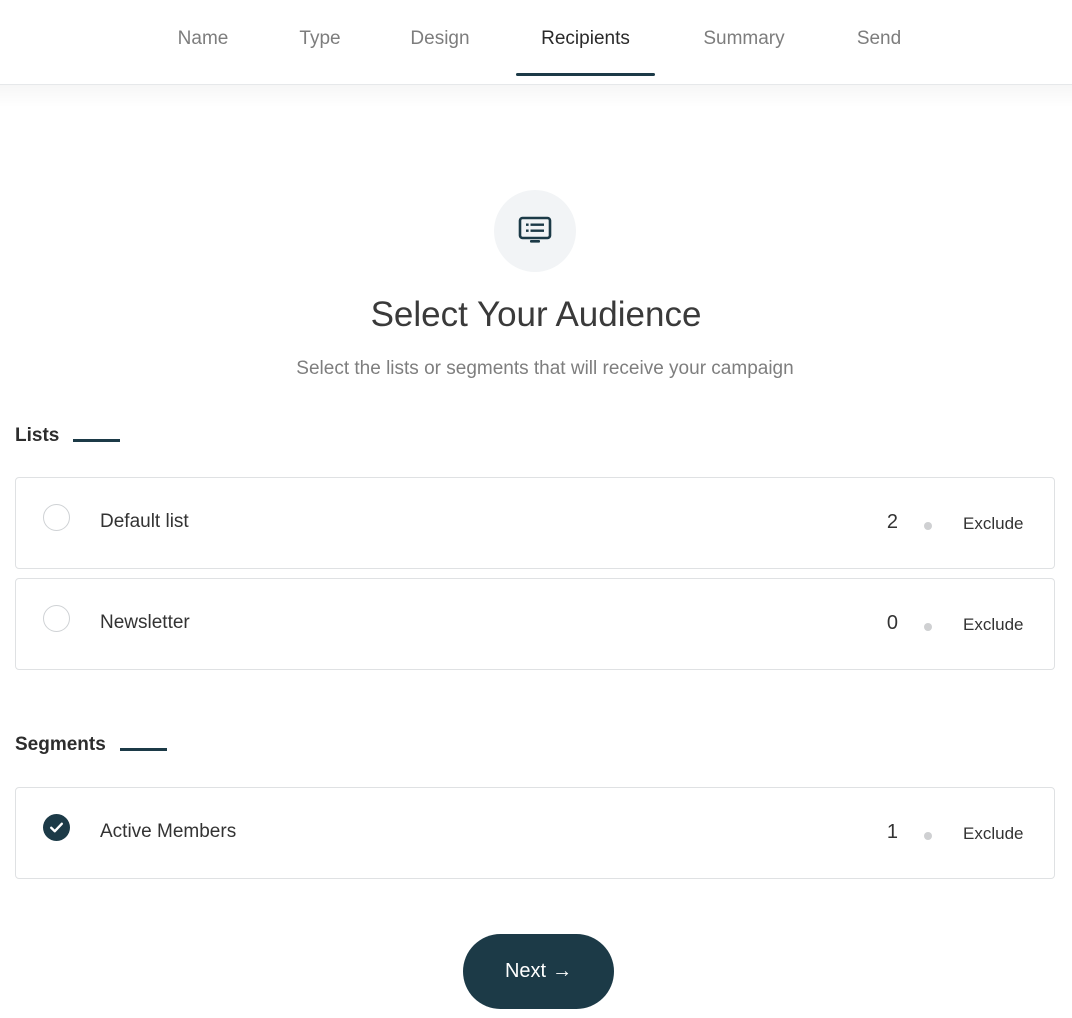 This screenshot has width=1072, height=1018. What do you see at coordinates (145, 622) in the screenshot?
I see `list-item-label: Newsletter` at bounding box center [145, 622].